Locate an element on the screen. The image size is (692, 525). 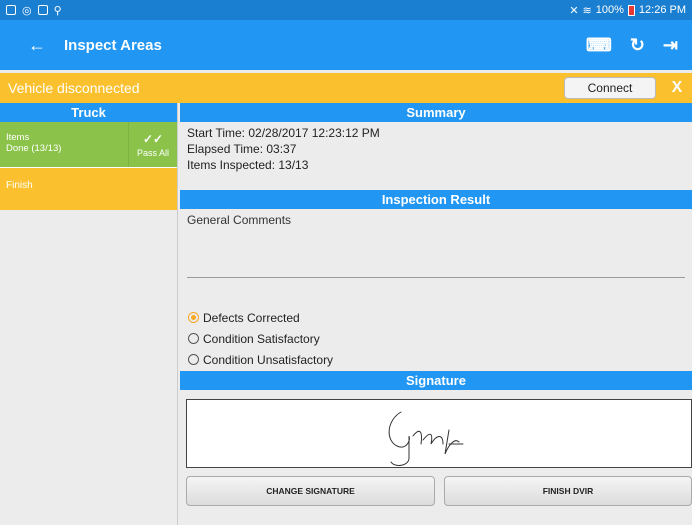
battery-icon is located at coordinates (631, 10).